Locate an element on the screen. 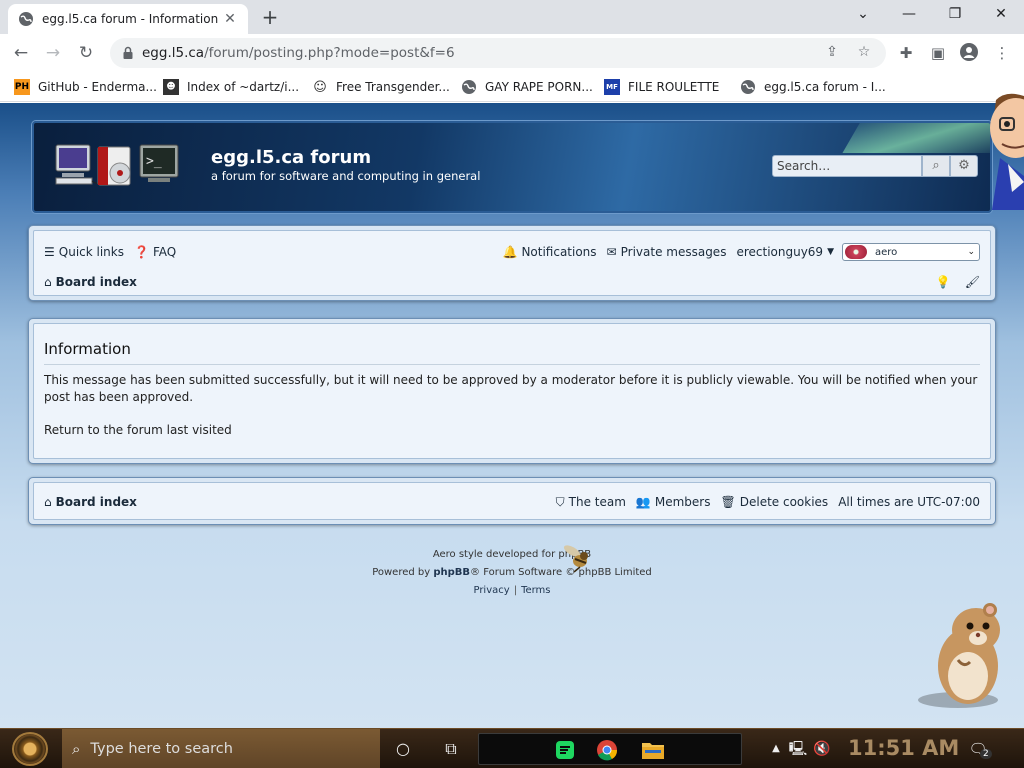 The image size is (1024, 768). style-select: aero ⌄ is located at coordinates (911, 252).